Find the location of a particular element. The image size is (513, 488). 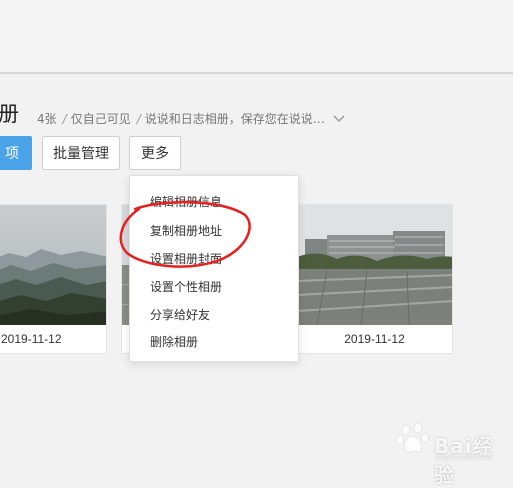

menu-item-edit-album-info: 编辑相册信息 is located at coordinates (186, 201).